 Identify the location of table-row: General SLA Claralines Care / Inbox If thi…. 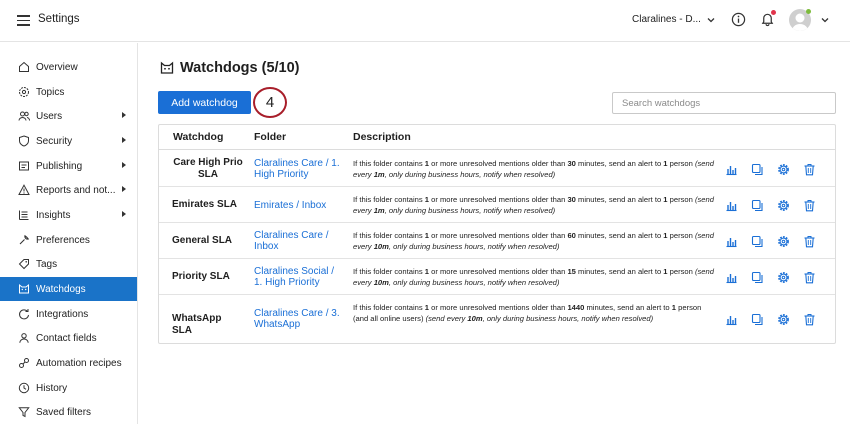
(497, 241).